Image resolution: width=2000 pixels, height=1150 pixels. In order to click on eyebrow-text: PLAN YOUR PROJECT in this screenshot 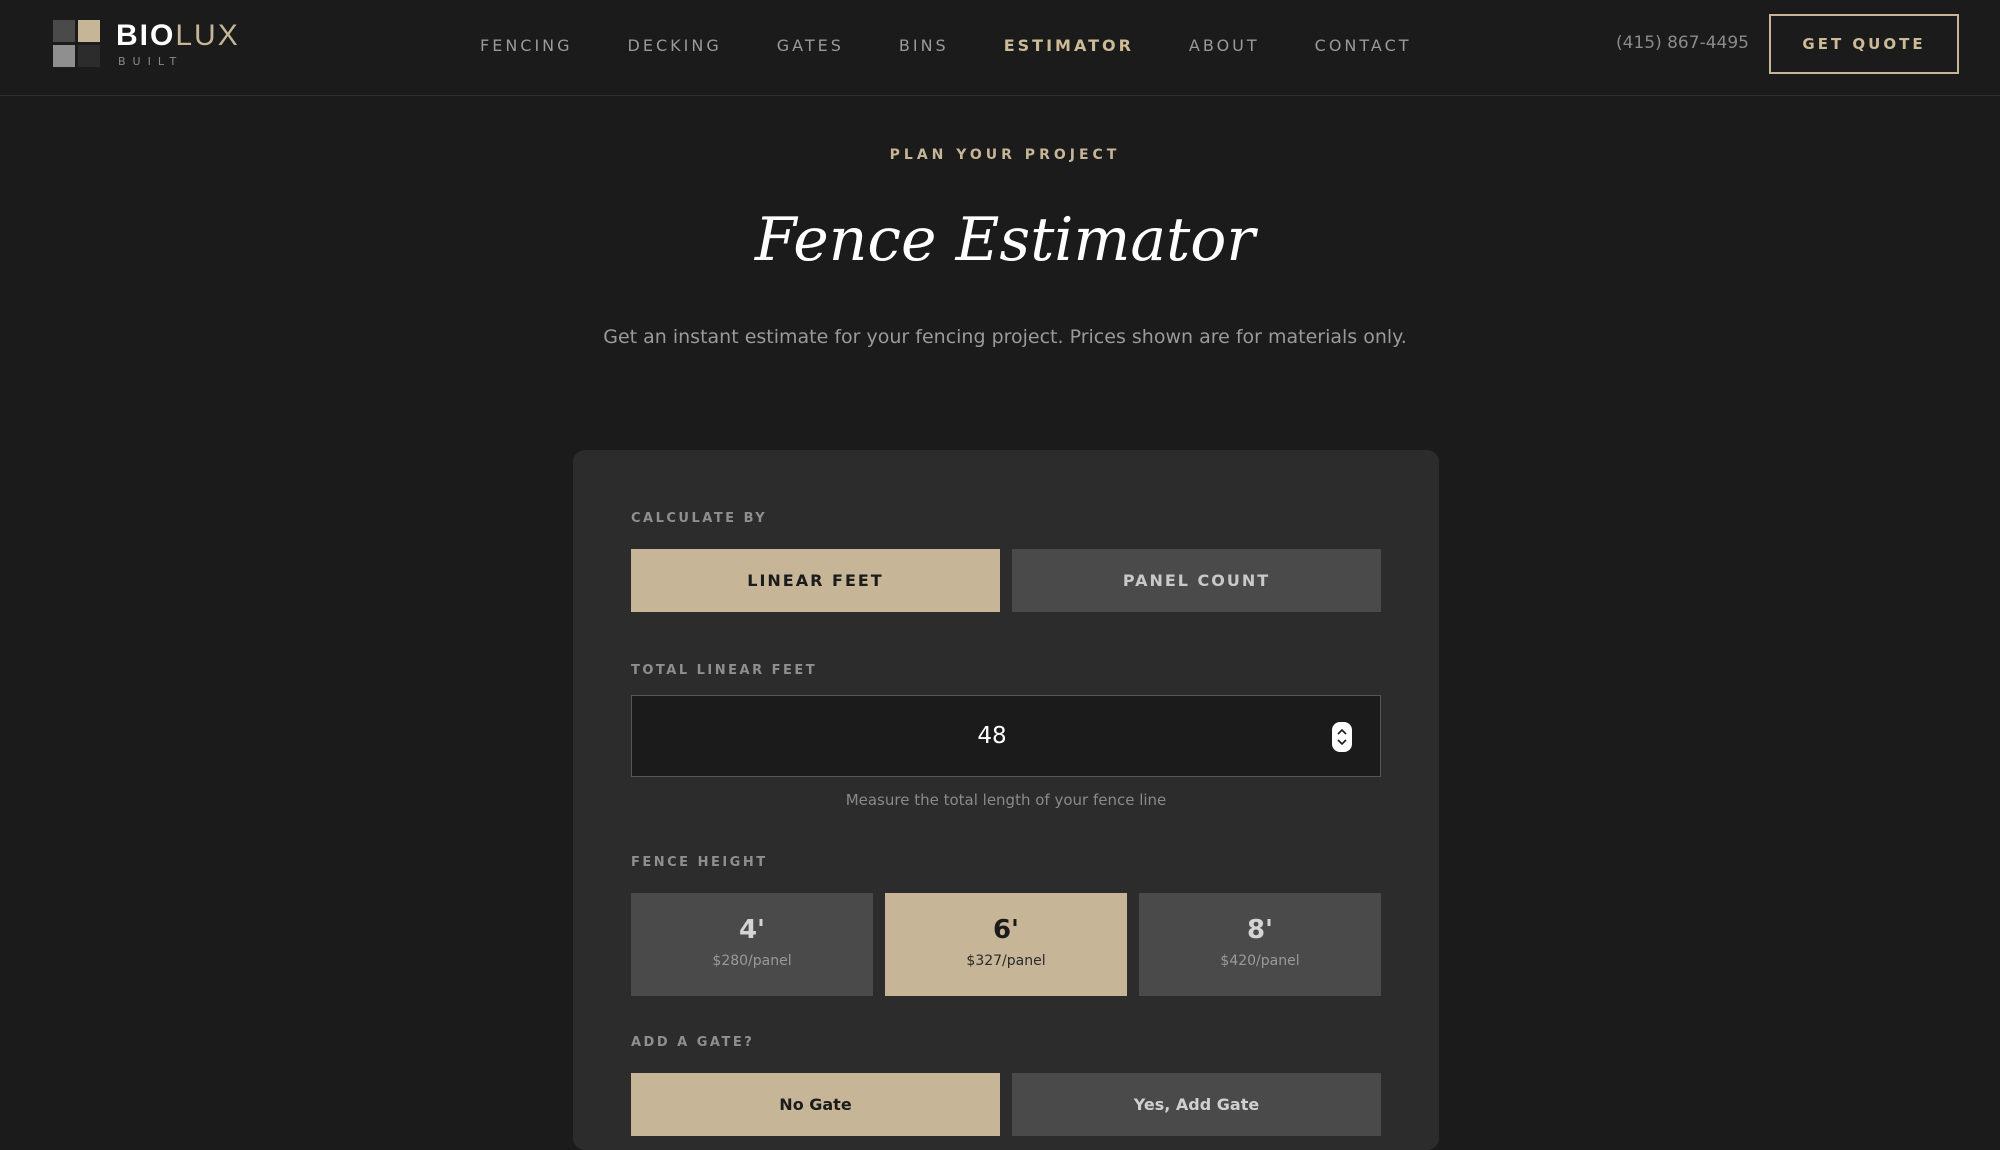, I will do `click(1005, 155)`.